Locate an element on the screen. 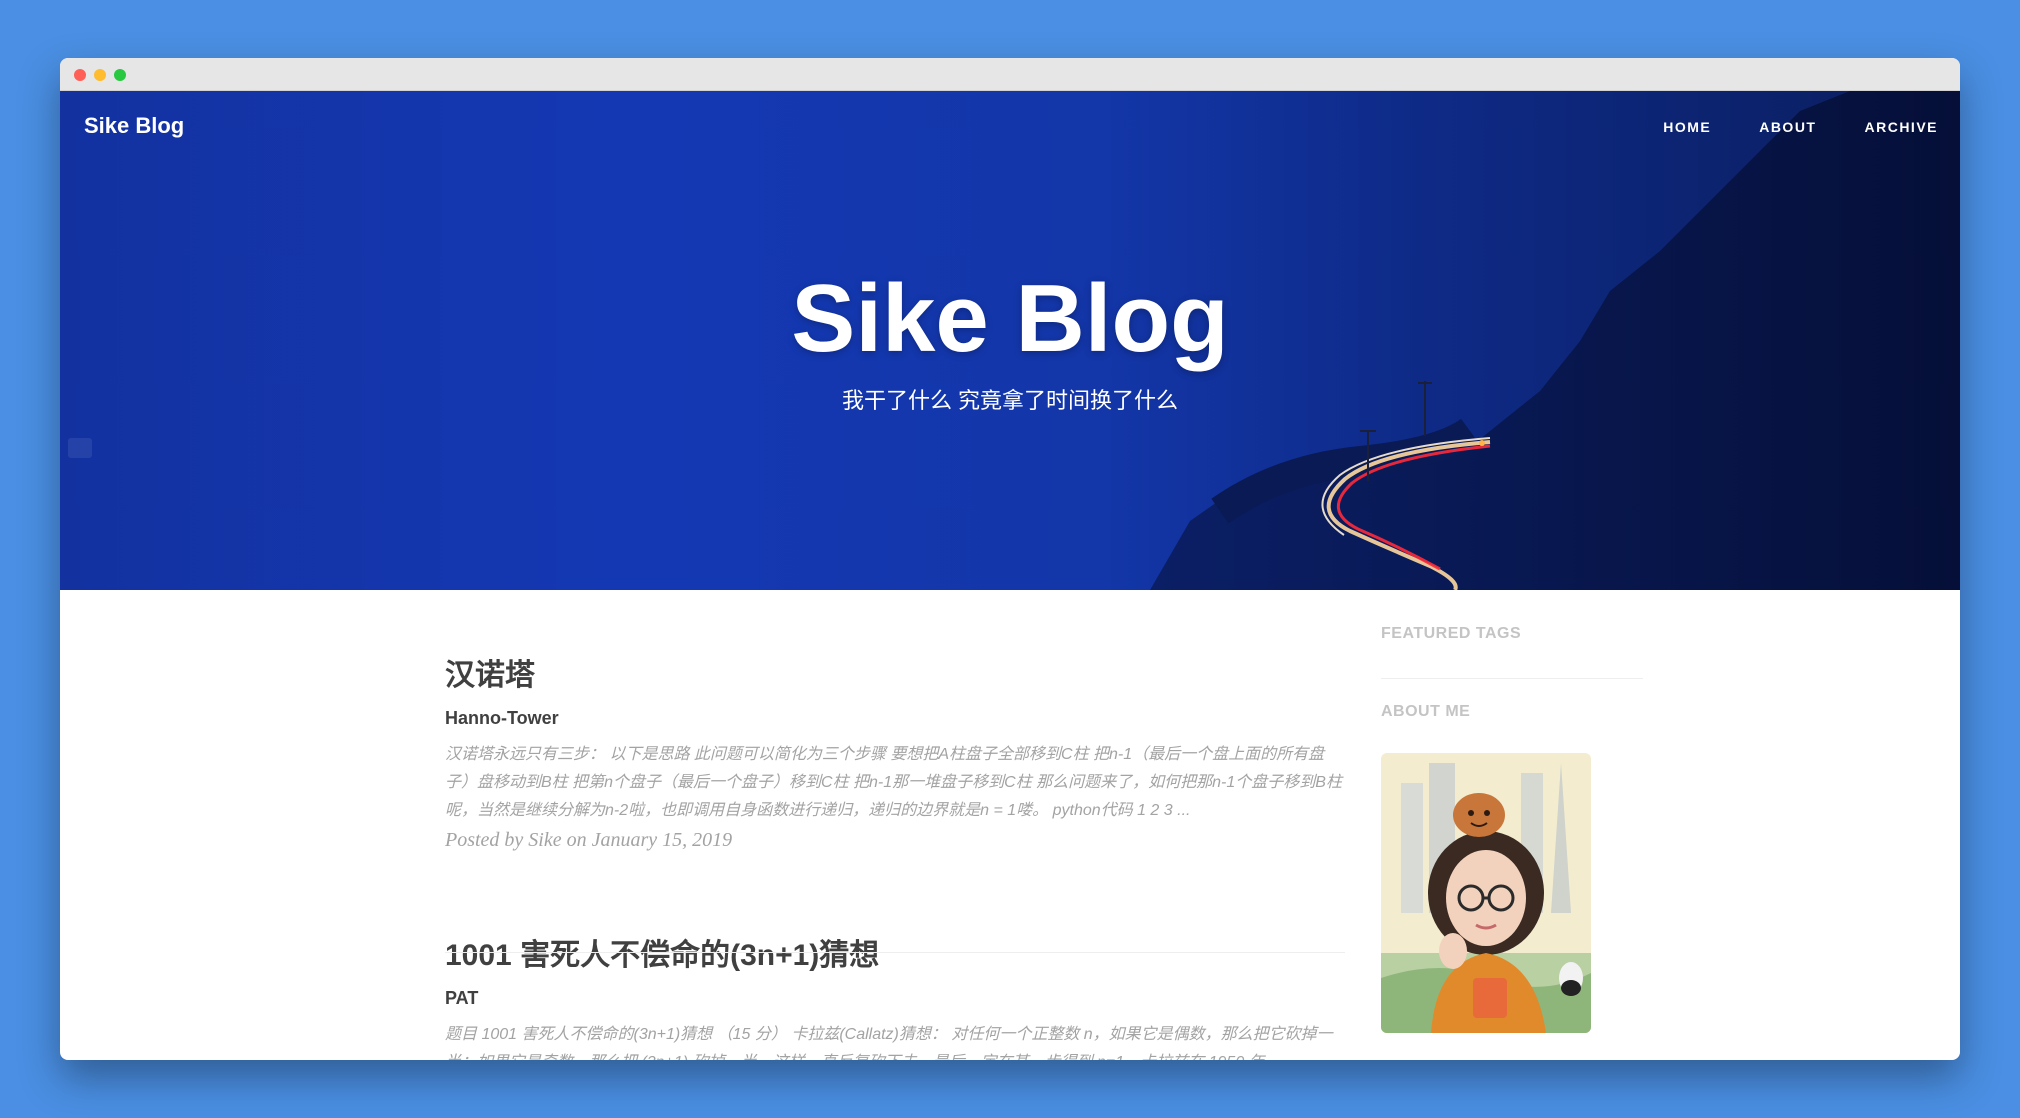  featured-tags-heading: FEATURED TAGS is located at coordinates (1451, 633).